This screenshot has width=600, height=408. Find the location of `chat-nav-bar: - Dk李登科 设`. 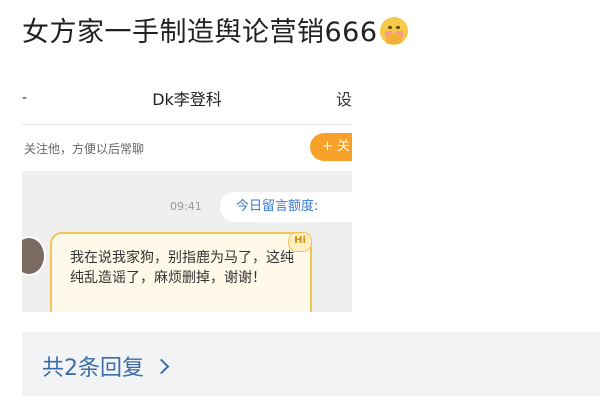

chat-nav-bar: - Dk李登科 设 is located at coordinates (187, 95).